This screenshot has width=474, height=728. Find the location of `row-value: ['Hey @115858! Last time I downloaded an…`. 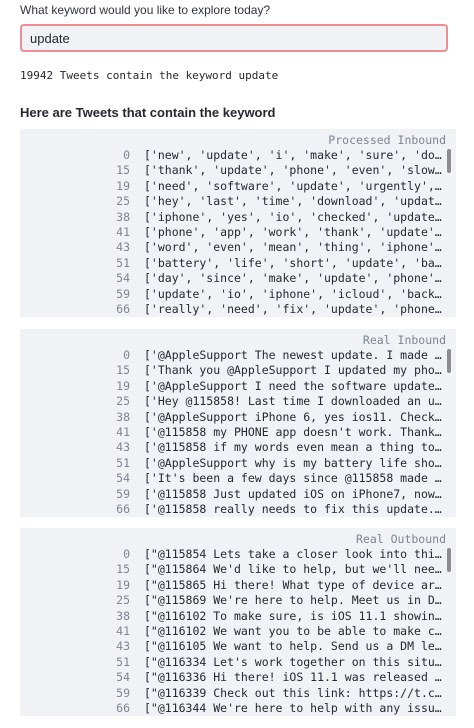

row-value: ['Hey @115858! Last time I downloaded an… is located at coordinates (294, 401).